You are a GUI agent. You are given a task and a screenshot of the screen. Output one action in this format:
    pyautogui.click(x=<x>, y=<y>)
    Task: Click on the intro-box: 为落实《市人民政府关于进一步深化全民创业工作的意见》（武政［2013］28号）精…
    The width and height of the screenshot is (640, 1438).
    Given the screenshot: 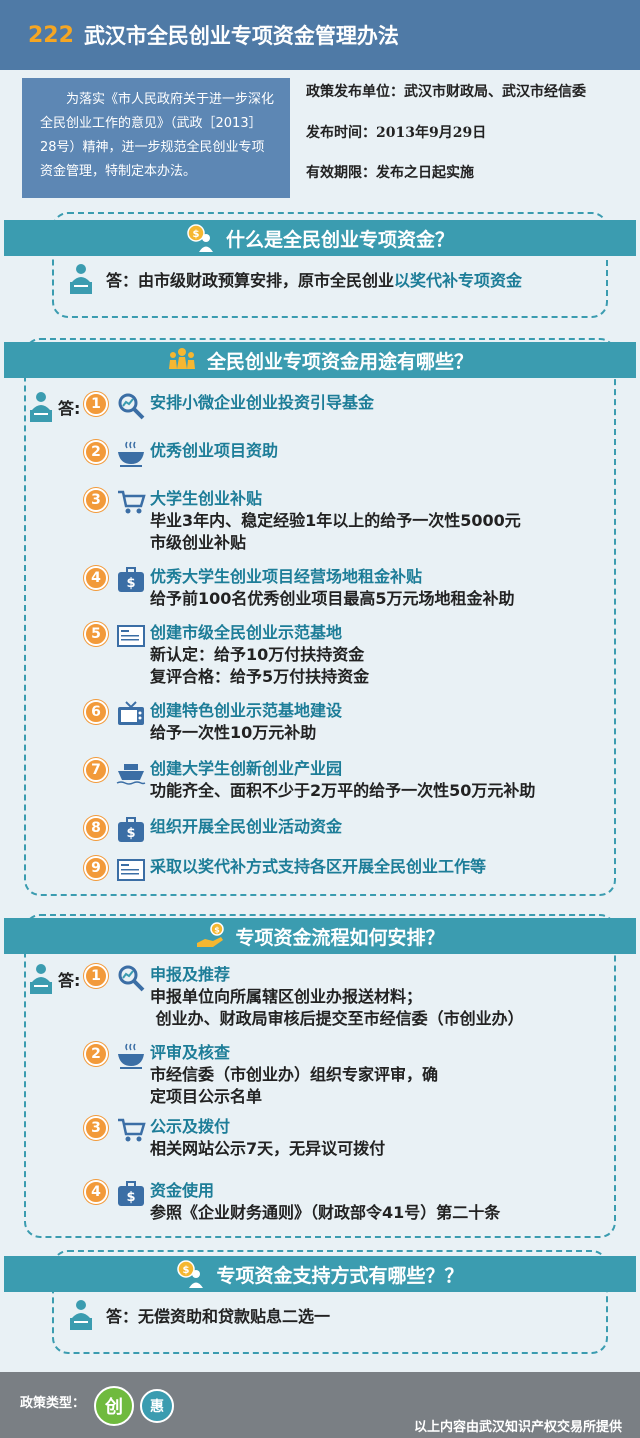 What is the action you would take?
    pyautogui.click(x=156, y=138)
    